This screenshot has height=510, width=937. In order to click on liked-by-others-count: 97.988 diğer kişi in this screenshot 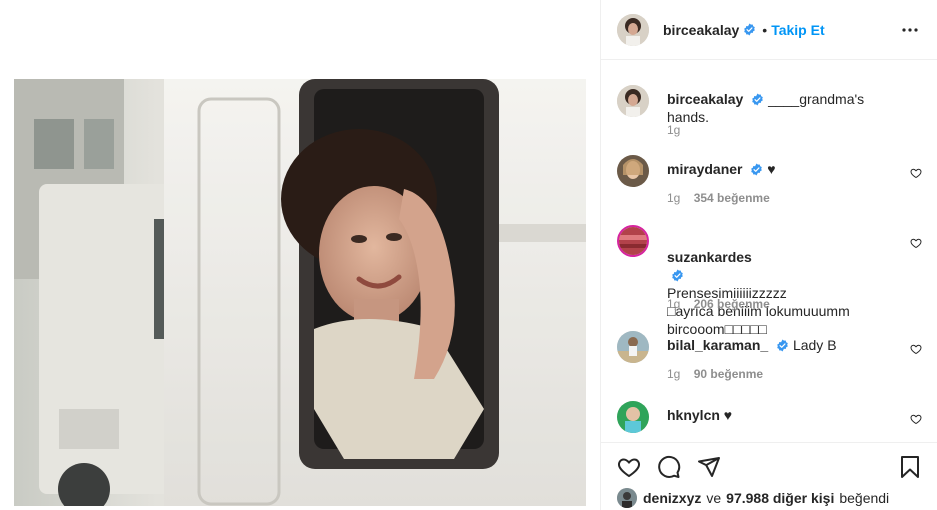, I will do `click(780, 498)`.